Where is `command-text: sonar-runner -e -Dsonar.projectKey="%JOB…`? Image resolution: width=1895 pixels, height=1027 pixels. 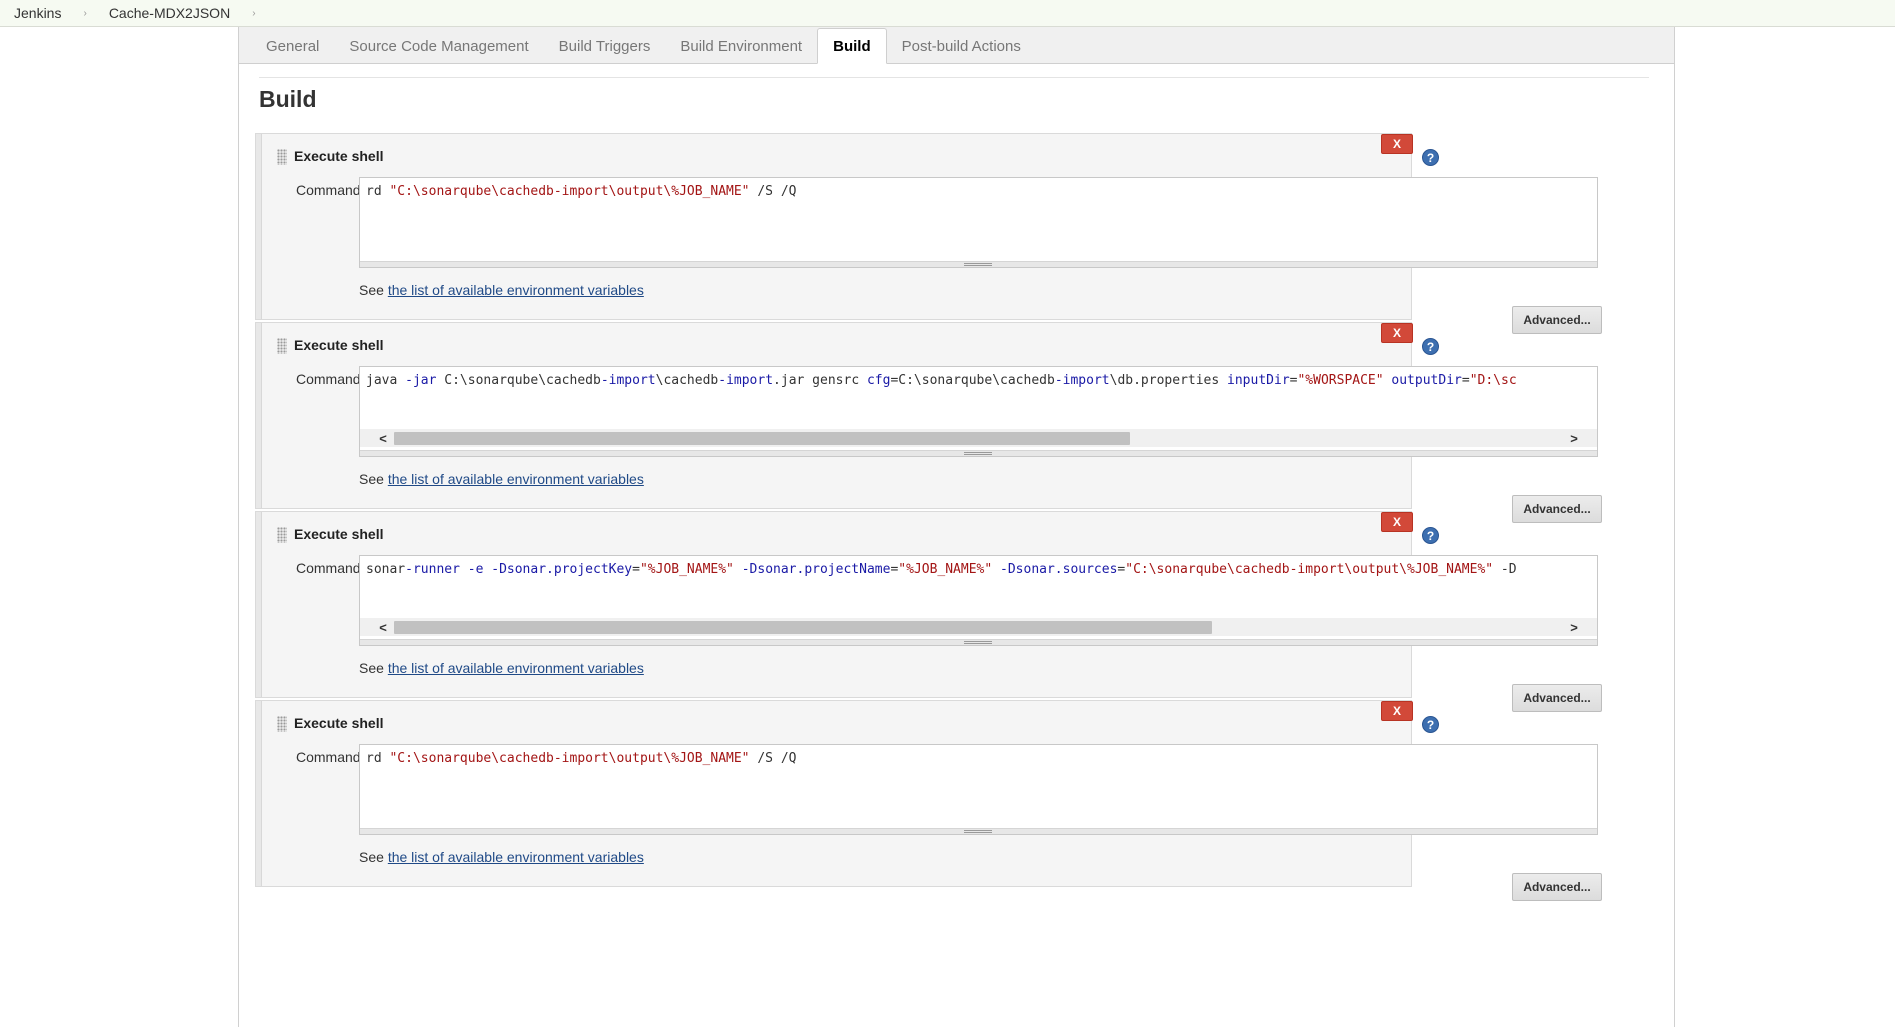
command-text: sonar-runner -e -Dsonar.projectKey="%JOB… is located at coordinates (941, 569).